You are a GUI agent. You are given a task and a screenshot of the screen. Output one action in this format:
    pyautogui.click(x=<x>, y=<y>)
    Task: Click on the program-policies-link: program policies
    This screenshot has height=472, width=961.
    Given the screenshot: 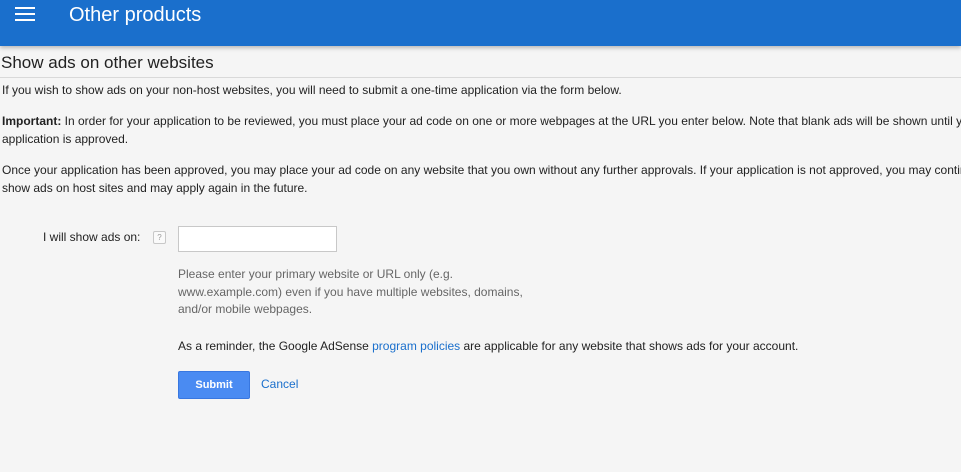 What is the action you would take?
    pyautogui.click(x=416, y=346)
    